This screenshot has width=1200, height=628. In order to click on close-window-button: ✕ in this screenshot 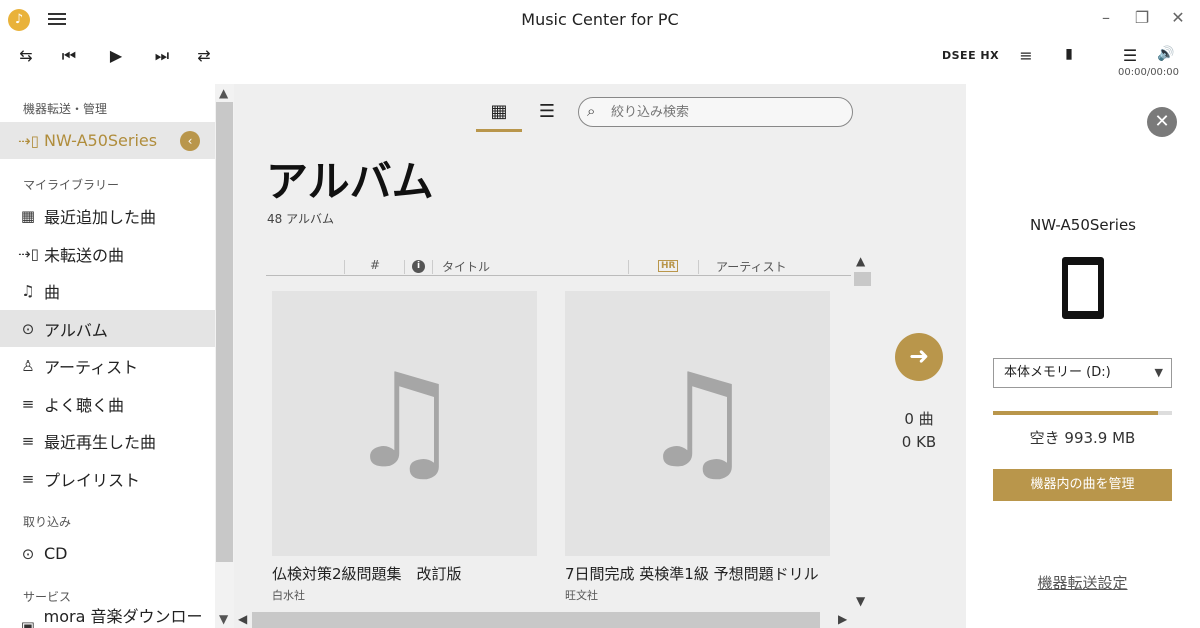, I will do `click(1178, 17)`.